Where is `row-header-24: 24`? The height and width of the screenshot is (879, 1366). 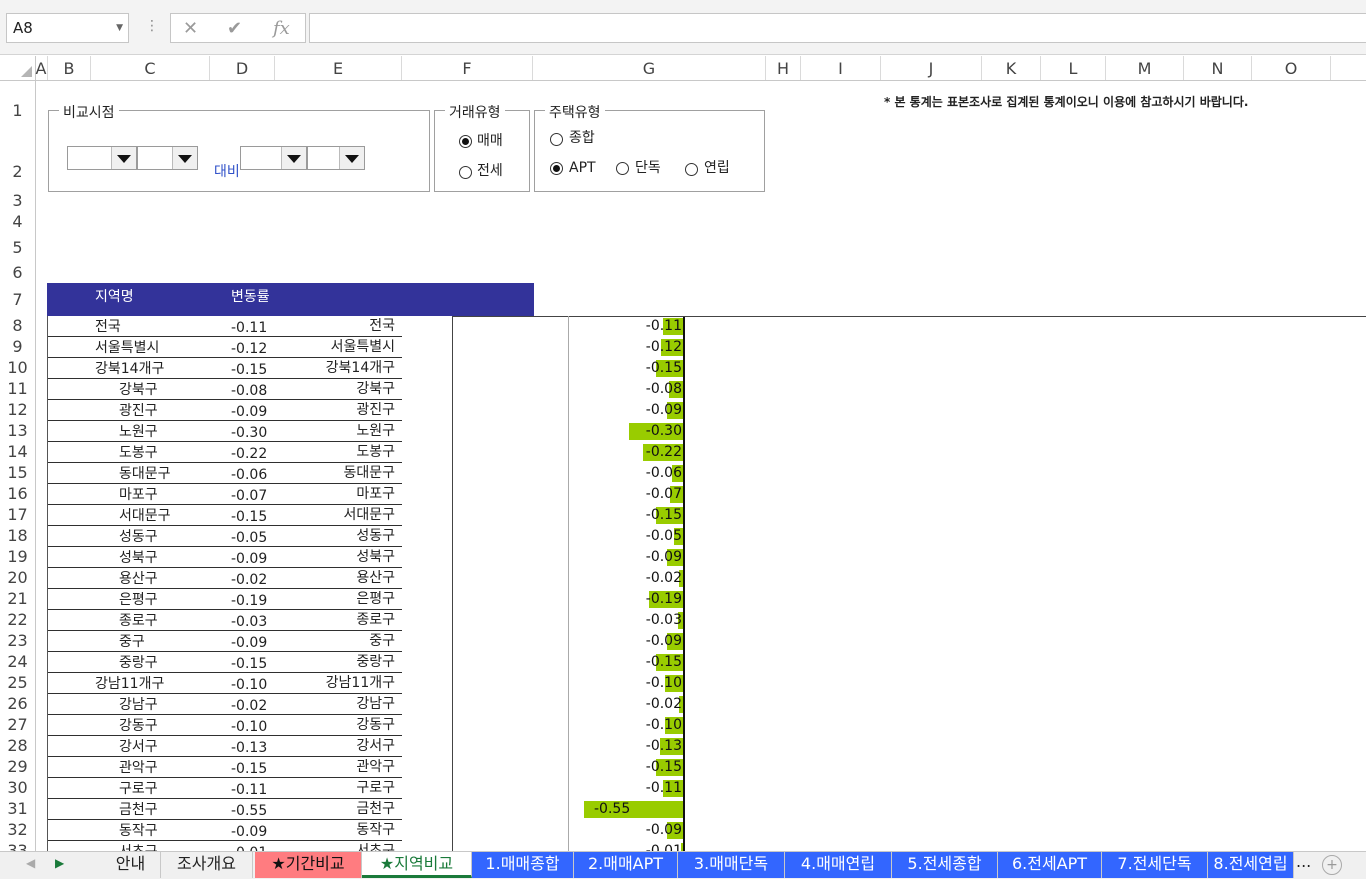
row-header-24: 24 is located at coordinates (17, 661).